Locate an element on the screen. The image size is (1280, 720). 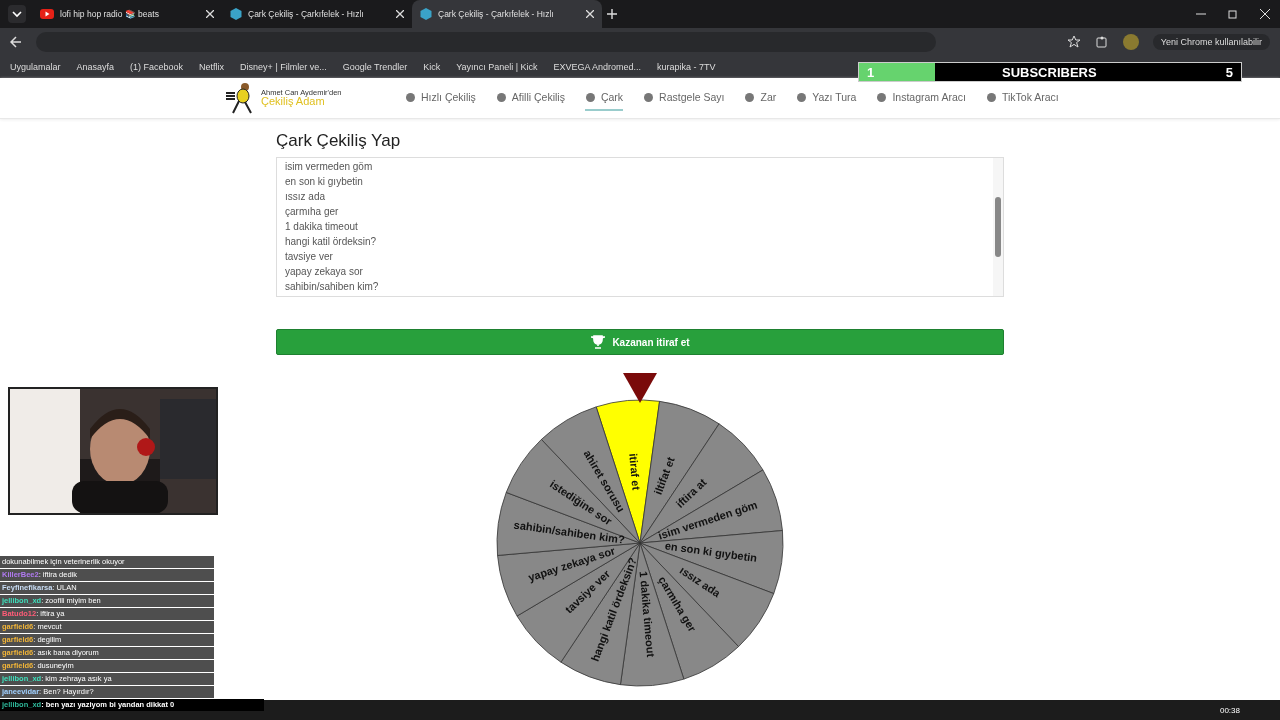
nav-link: Afilli Çekiliş is located at coordinates (530, 98).